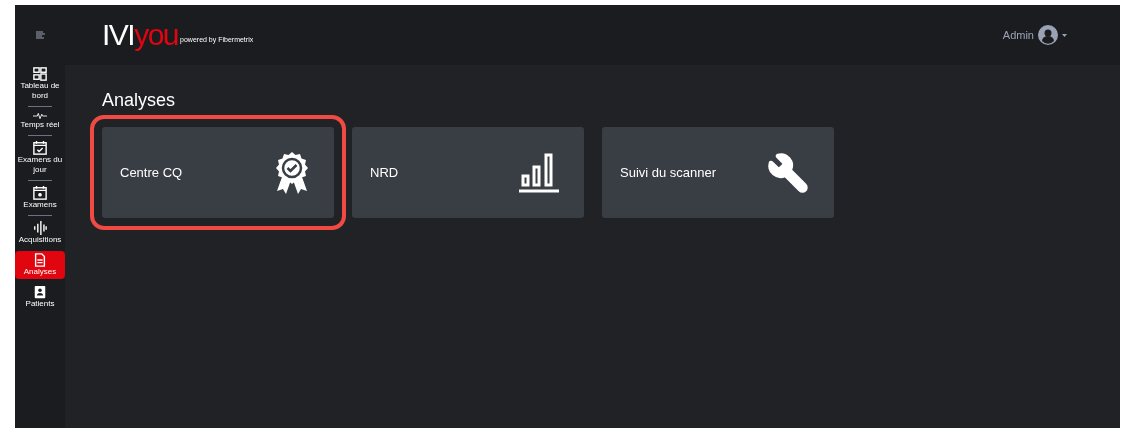 The width and height of the screenshot is (1124, 428). What do you see at coordinates (788, 172) in the screenshot?
I see `wrench-icon` at bounding box center [788, 172].